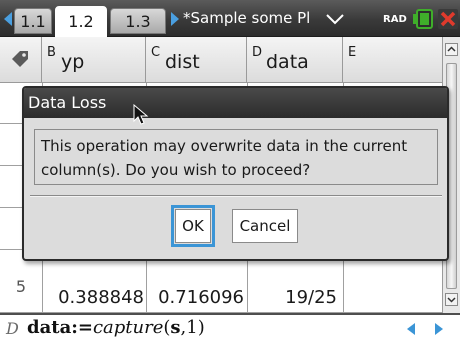 This screenshot has width=460, height=341. Describe the element at coordinates (448, 19) in the screenshot. I see `close-icon` at that location.